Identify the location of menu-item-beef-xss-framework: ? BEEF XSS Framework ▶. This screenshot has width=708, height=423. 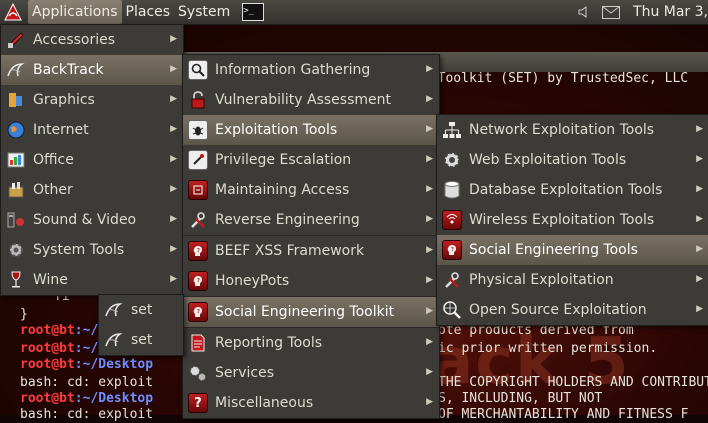
(311, 251).